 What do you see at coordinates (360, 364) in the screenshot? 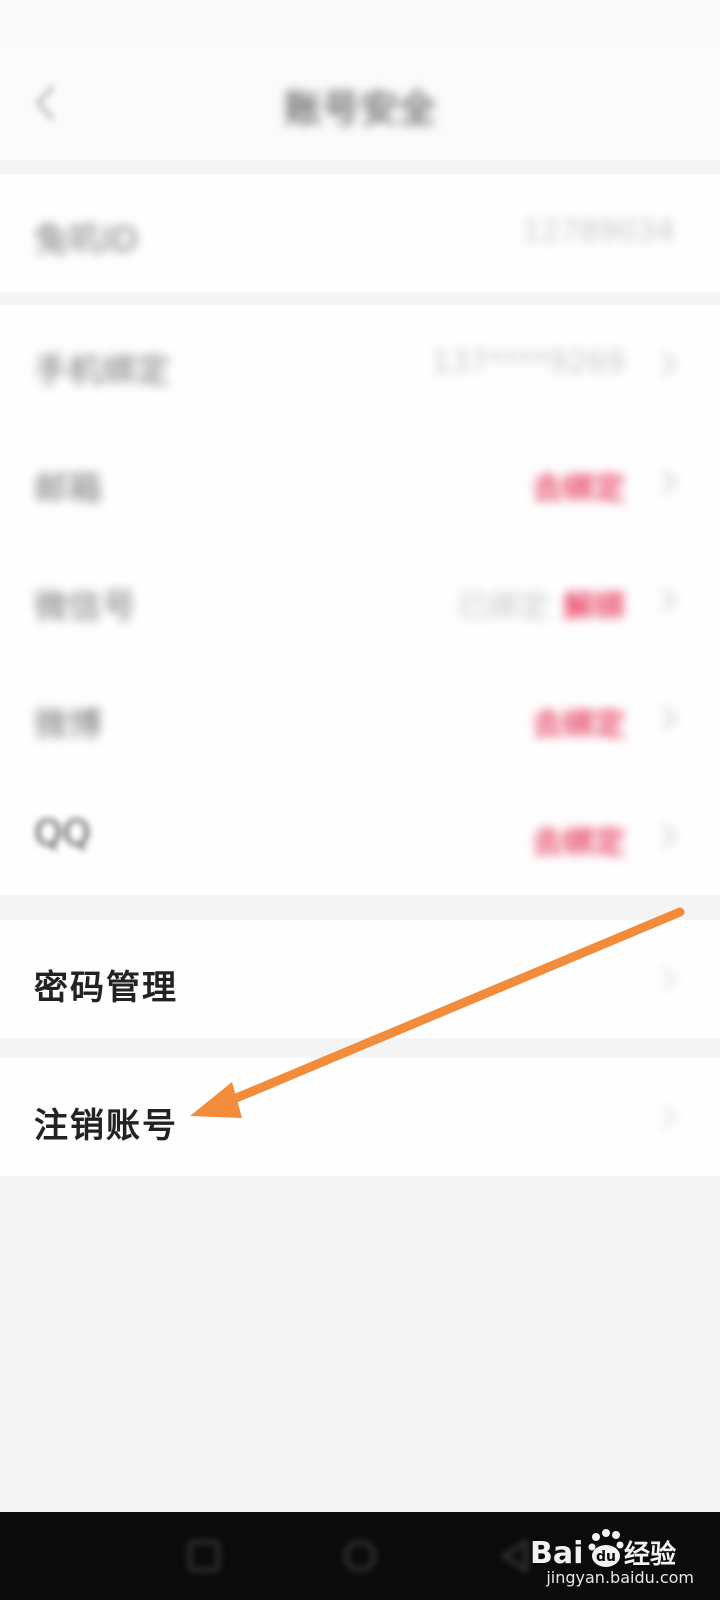
I see `list-item-phone: 手机绑定 137****9269` at bounding box center [360, 364].